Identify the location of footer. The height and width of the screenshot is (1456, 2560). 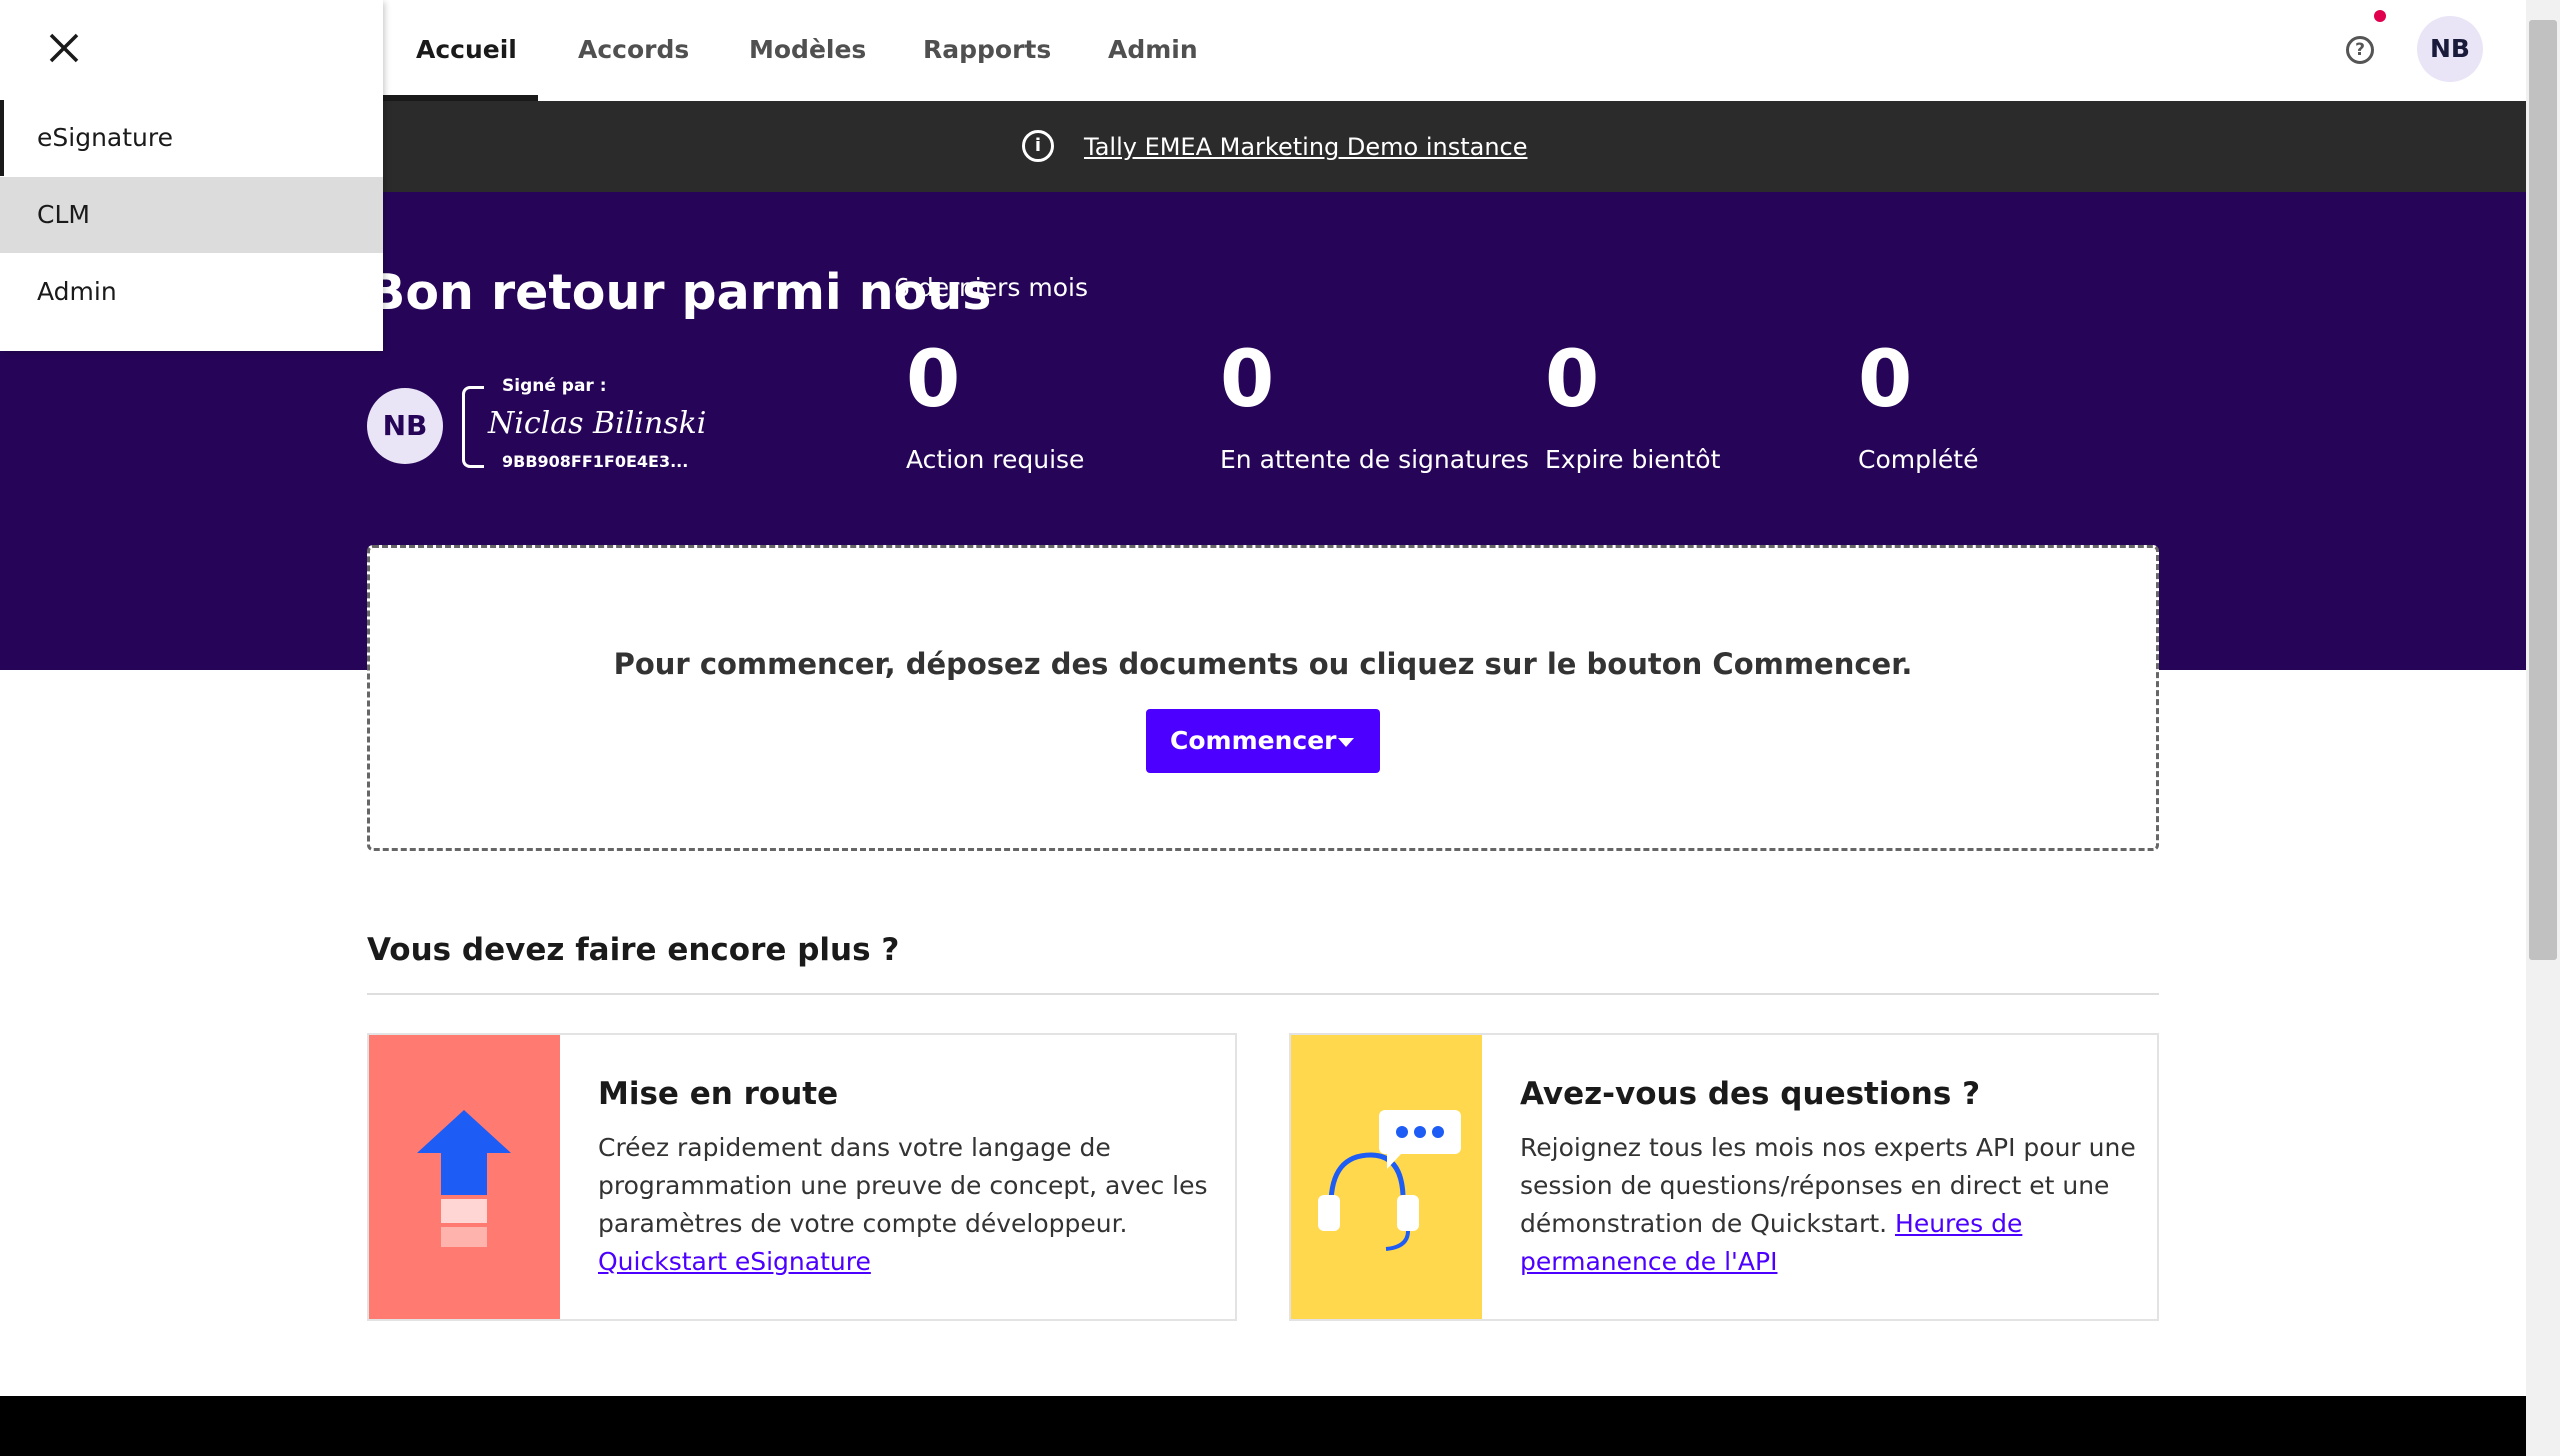
(1263, 1426).